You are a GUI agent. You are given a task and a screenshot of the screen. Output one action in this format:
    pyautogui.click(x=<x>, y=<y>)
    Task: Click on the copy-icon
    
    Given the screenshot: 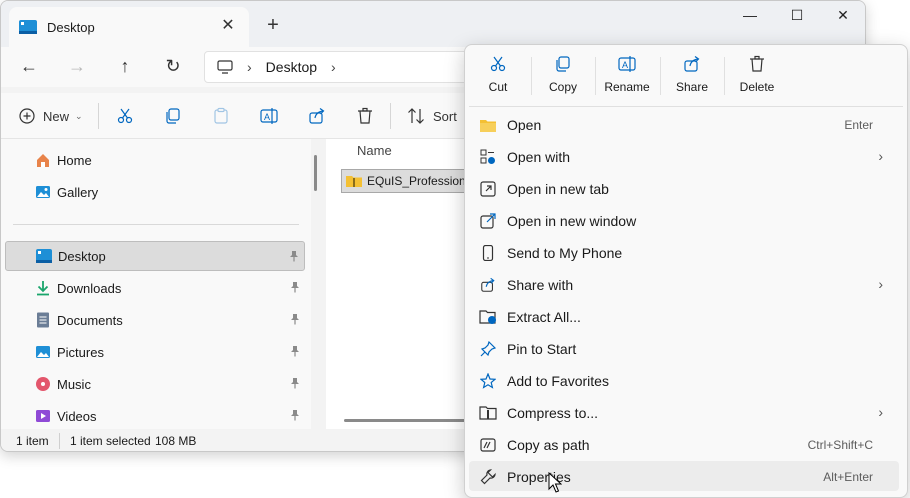 What is the action you would take?
    pyautogui.click(x=563, y=64)
    